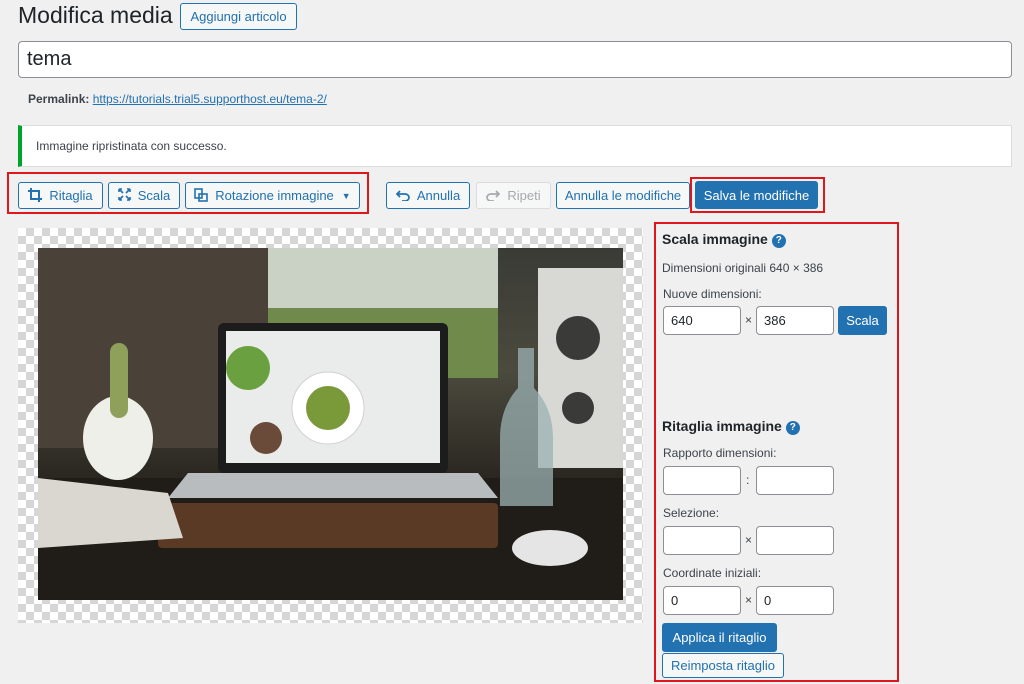 Image resolution: width=1024 pixels, height=684 pixels. I want to click on redo-label: Ripeti, so click(524, 195).